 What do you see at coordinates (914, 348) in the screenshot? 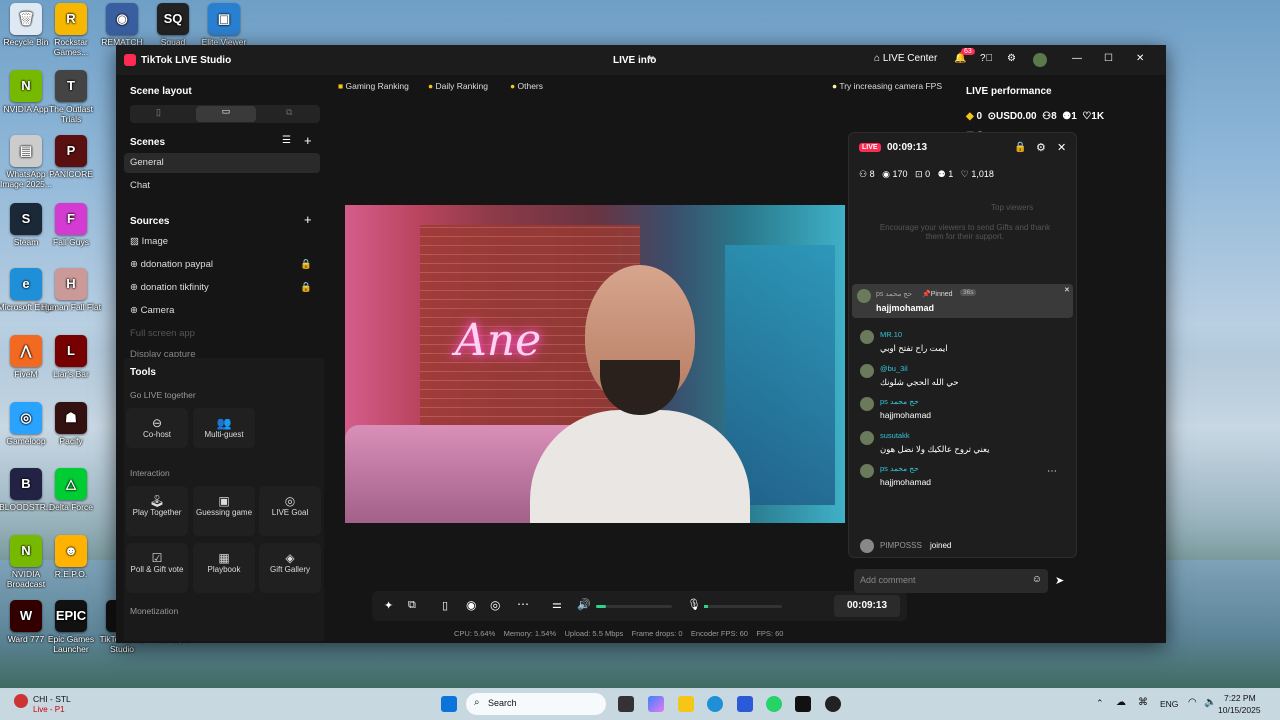
I see `chat-text: ايمت راح تفتح اوبي` at bounding box center [914, 348].